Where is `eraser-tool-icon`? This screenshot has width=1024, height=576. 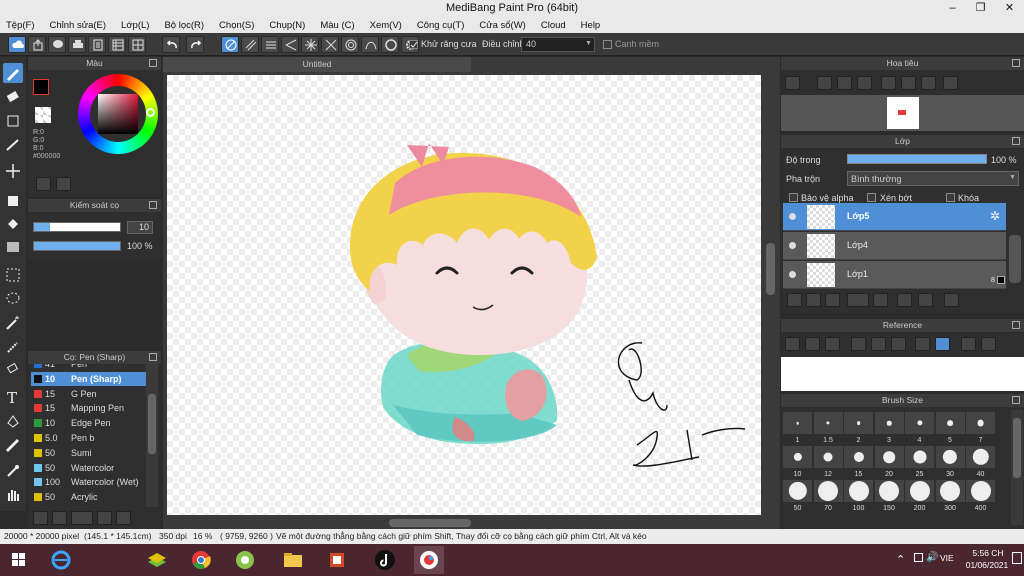 eraser-tool-icon is located at coordinates (13, 97).